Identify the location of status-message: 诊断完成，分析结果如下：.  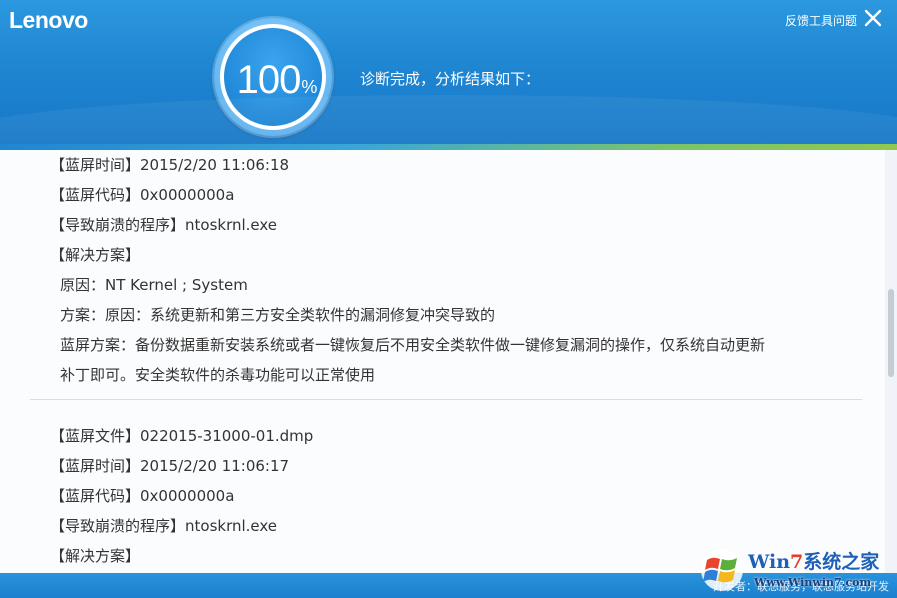
(450, 79).